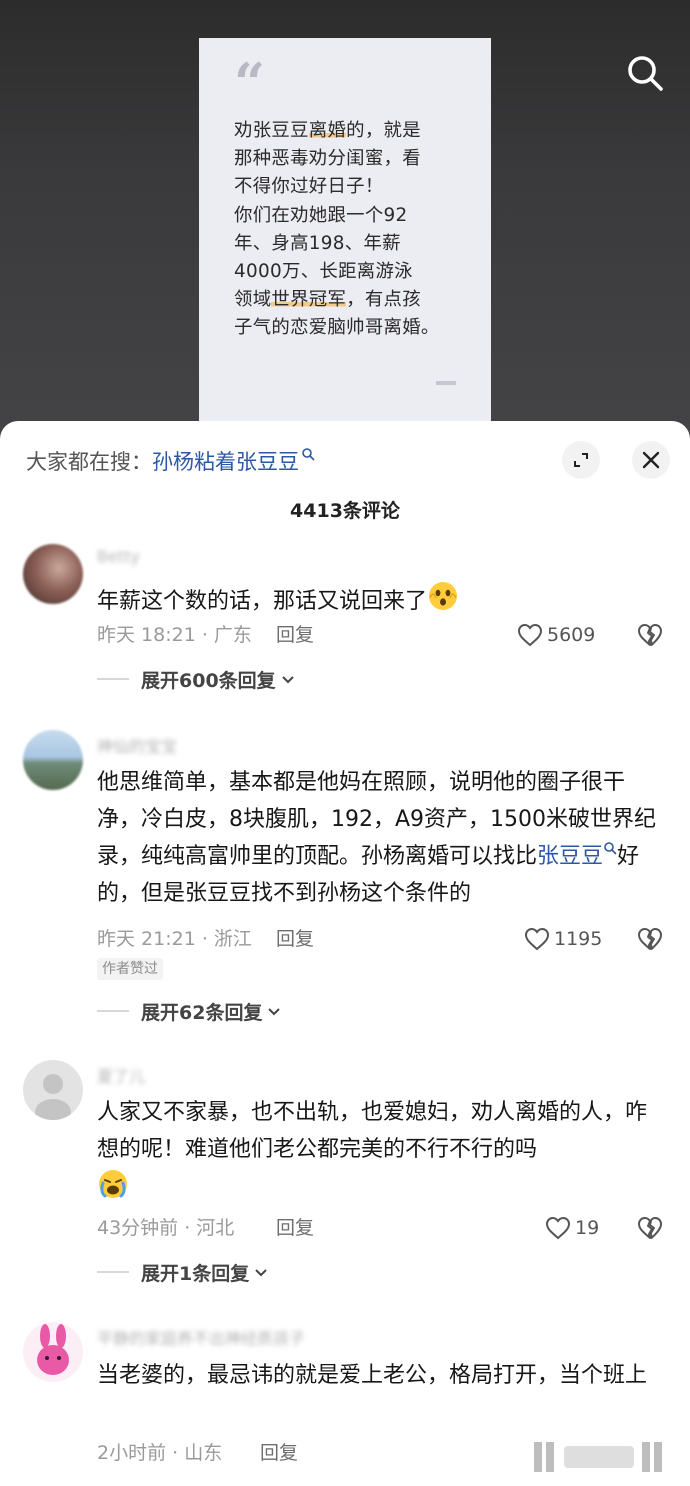 The height and width of the screenshot is (1486, 690). What do you see at coordinates (118, 556) in the screenshot?
I see `comment-username: Betty` at bounding box center [118, 556].